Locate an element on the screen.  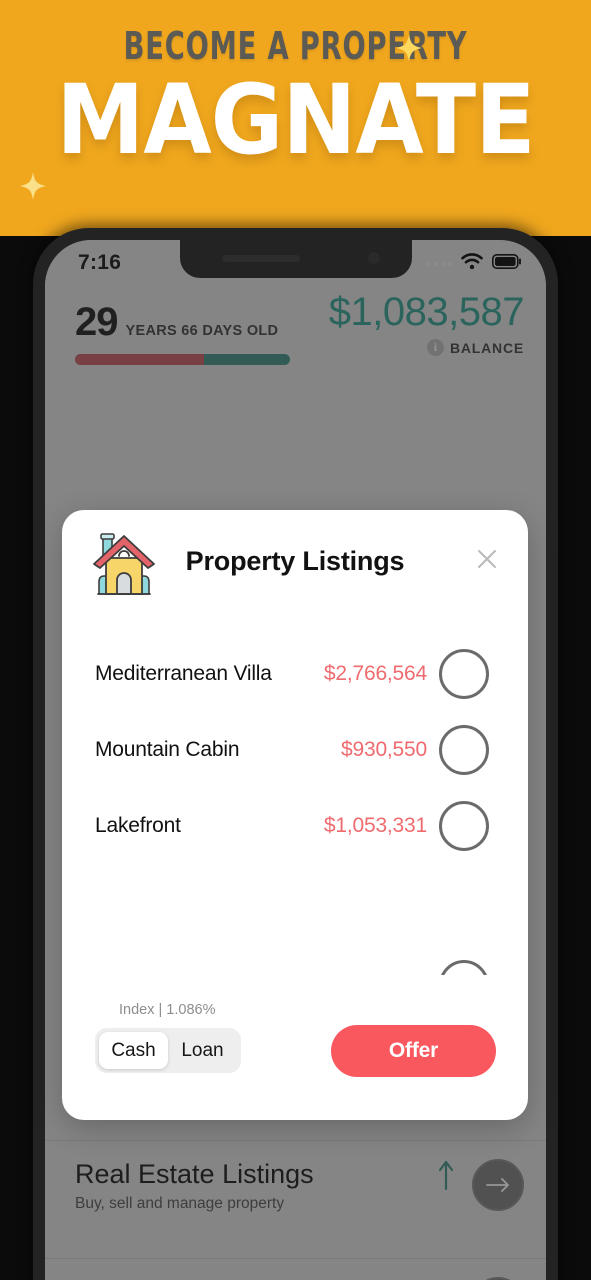
listing-price: $2,766,564 is located at coordinates (375, 673).